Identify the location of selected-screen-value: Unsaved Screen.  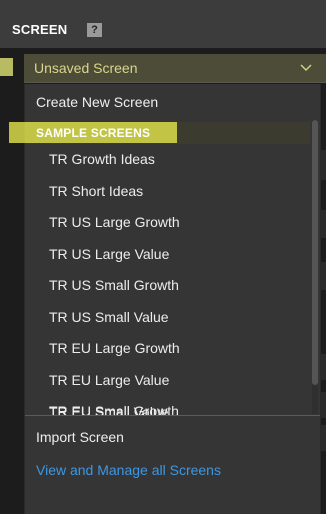
(86, 68).